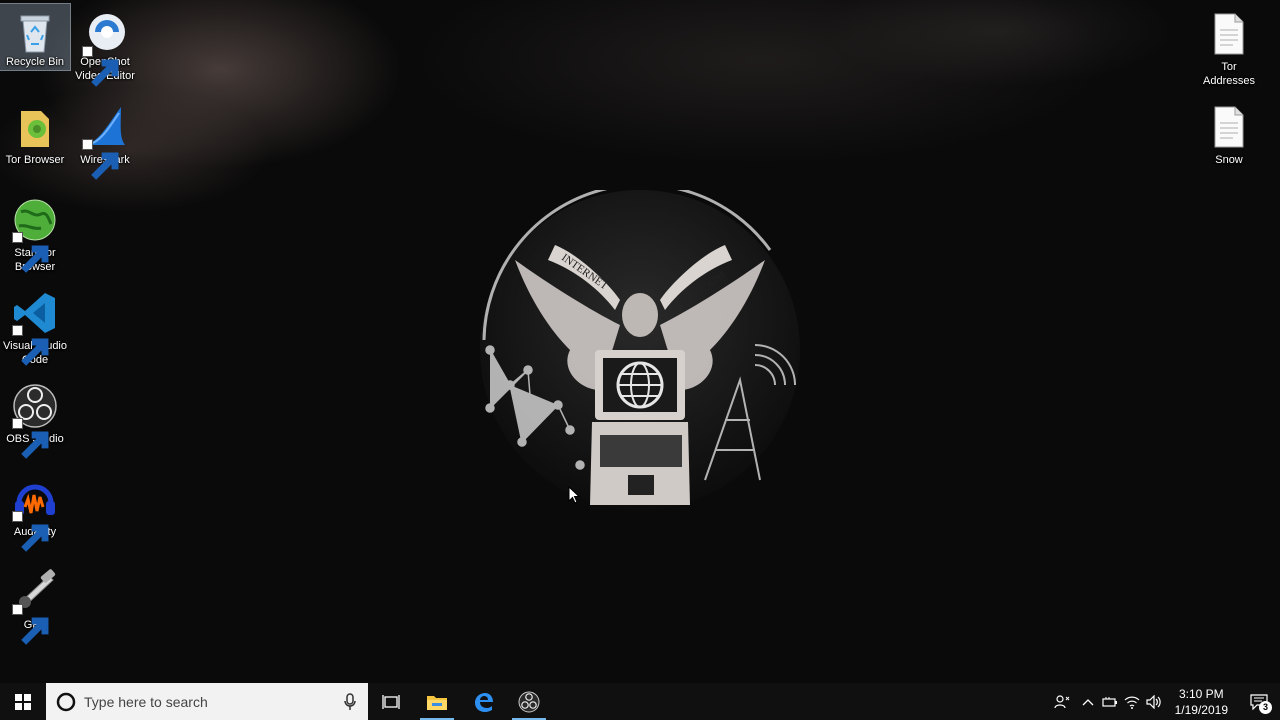  Describe the element at coordinates (350, 701) in the screenshot. I see `microphone-icon` at that location.